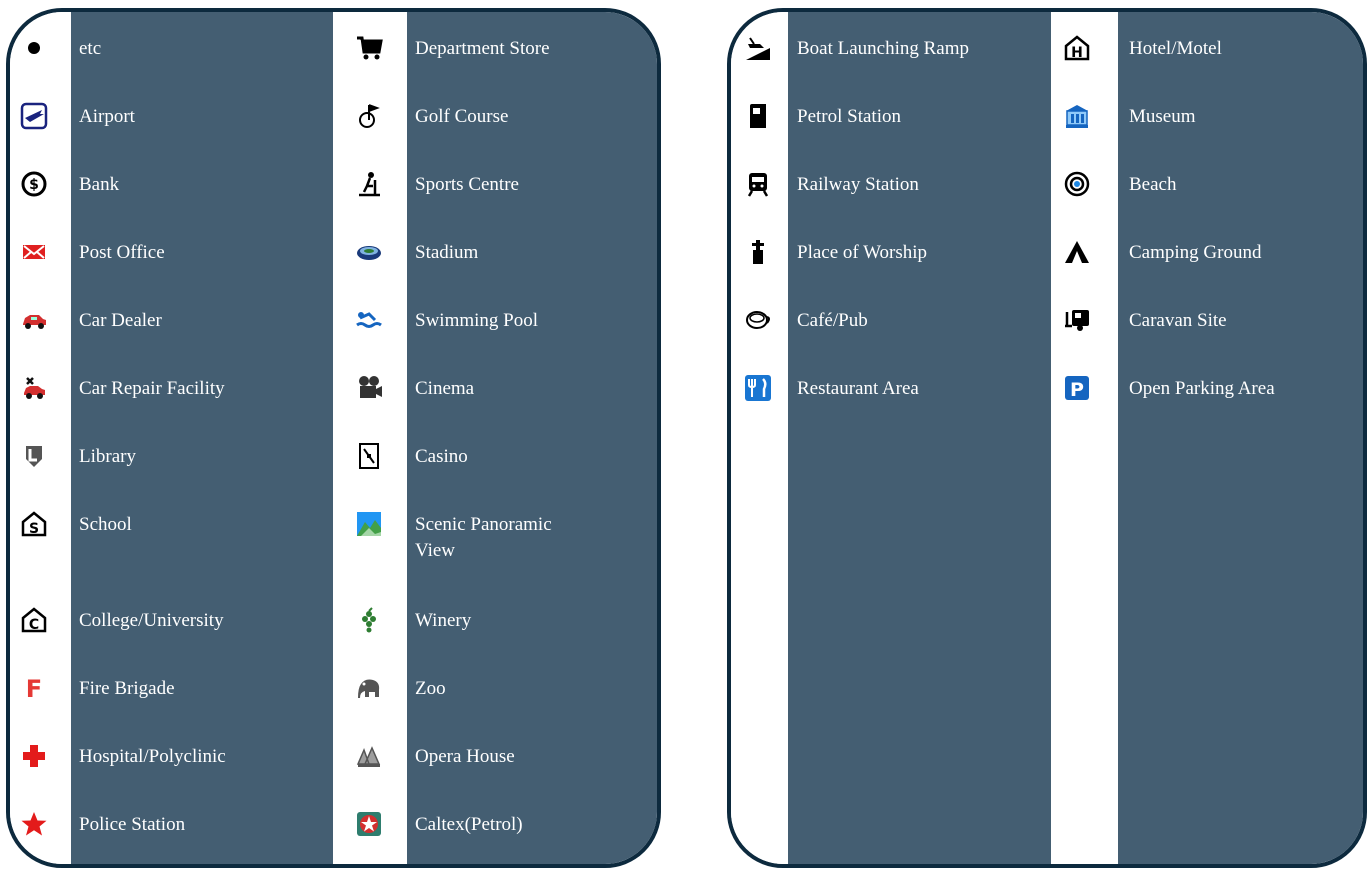 This screenshot has width=1369, height=874. Describe the element at coordinates (105, 524) in the screenshot. I see `legend-label: School` at that location.